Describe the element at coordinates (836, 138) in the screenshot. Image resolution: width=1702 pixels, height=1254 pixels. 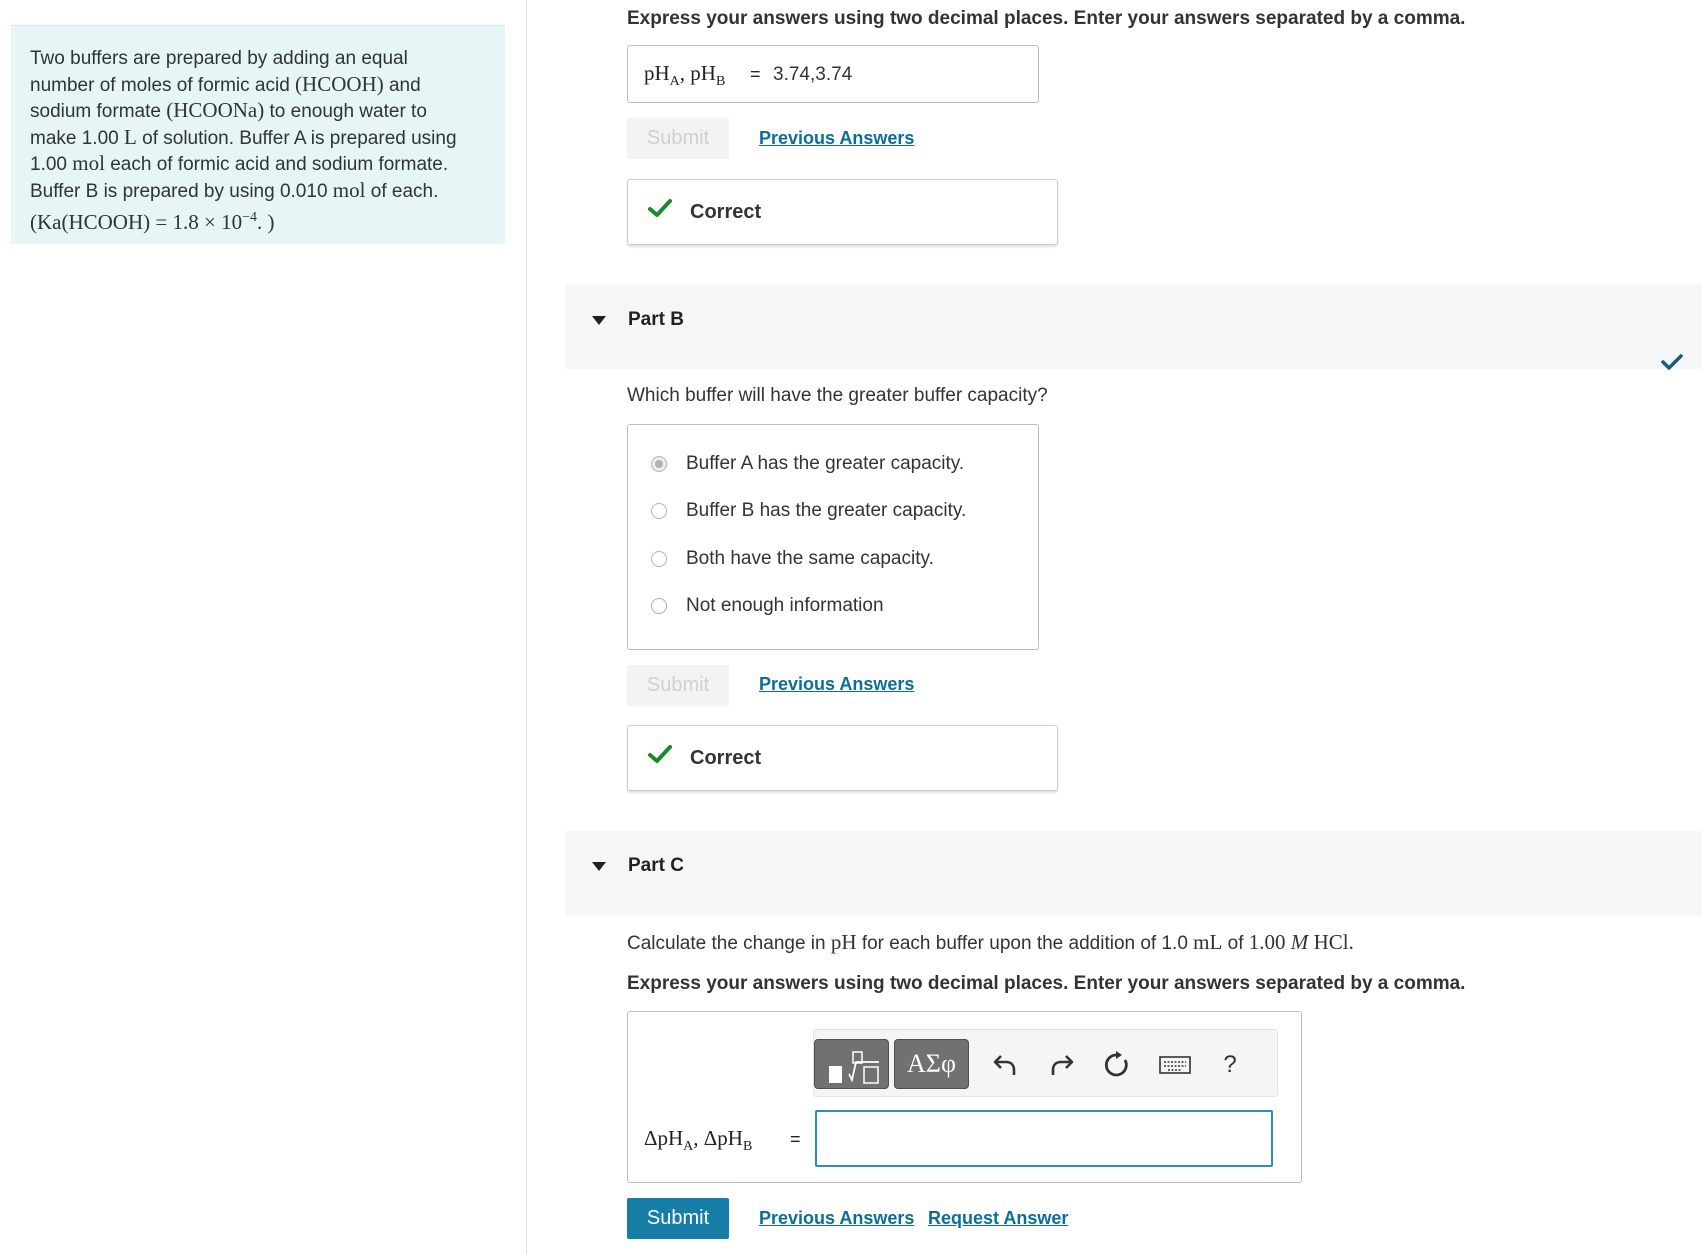
I see `part-a-previous-answers-link: Previous Answers` at that location.